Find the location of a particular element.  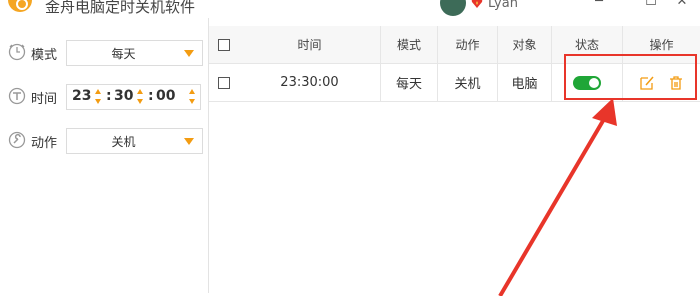

second-spinner is located at coordinates (192, 97).